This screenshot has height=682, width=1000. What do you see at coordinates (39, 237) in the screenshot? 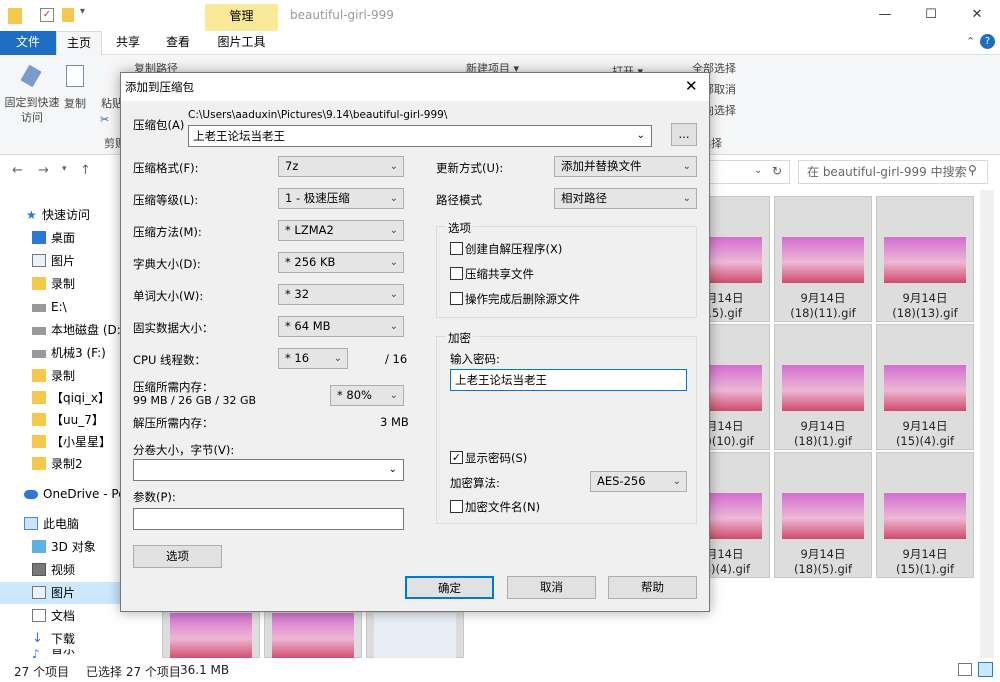
I see `desktop-icon` at bounding box center [39, 237].